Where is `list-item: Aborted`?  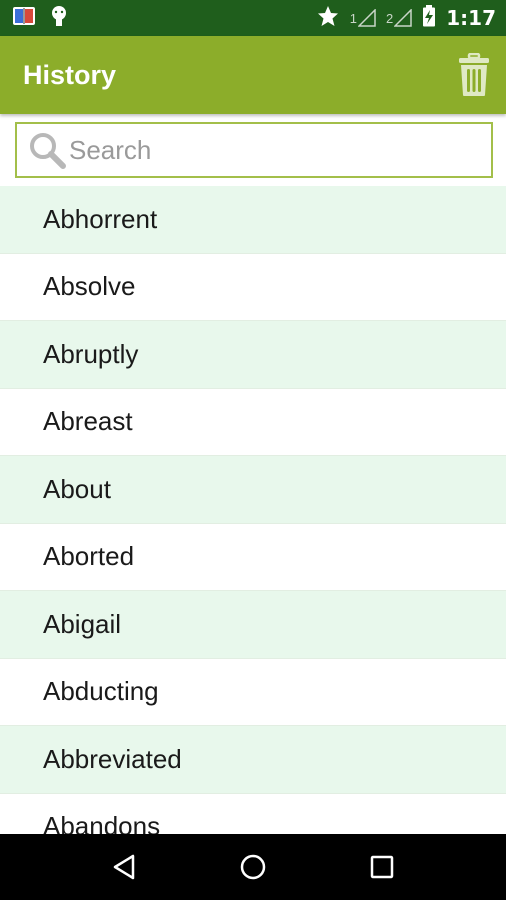
list-item: Aborted is located at coordinates (253, 557).